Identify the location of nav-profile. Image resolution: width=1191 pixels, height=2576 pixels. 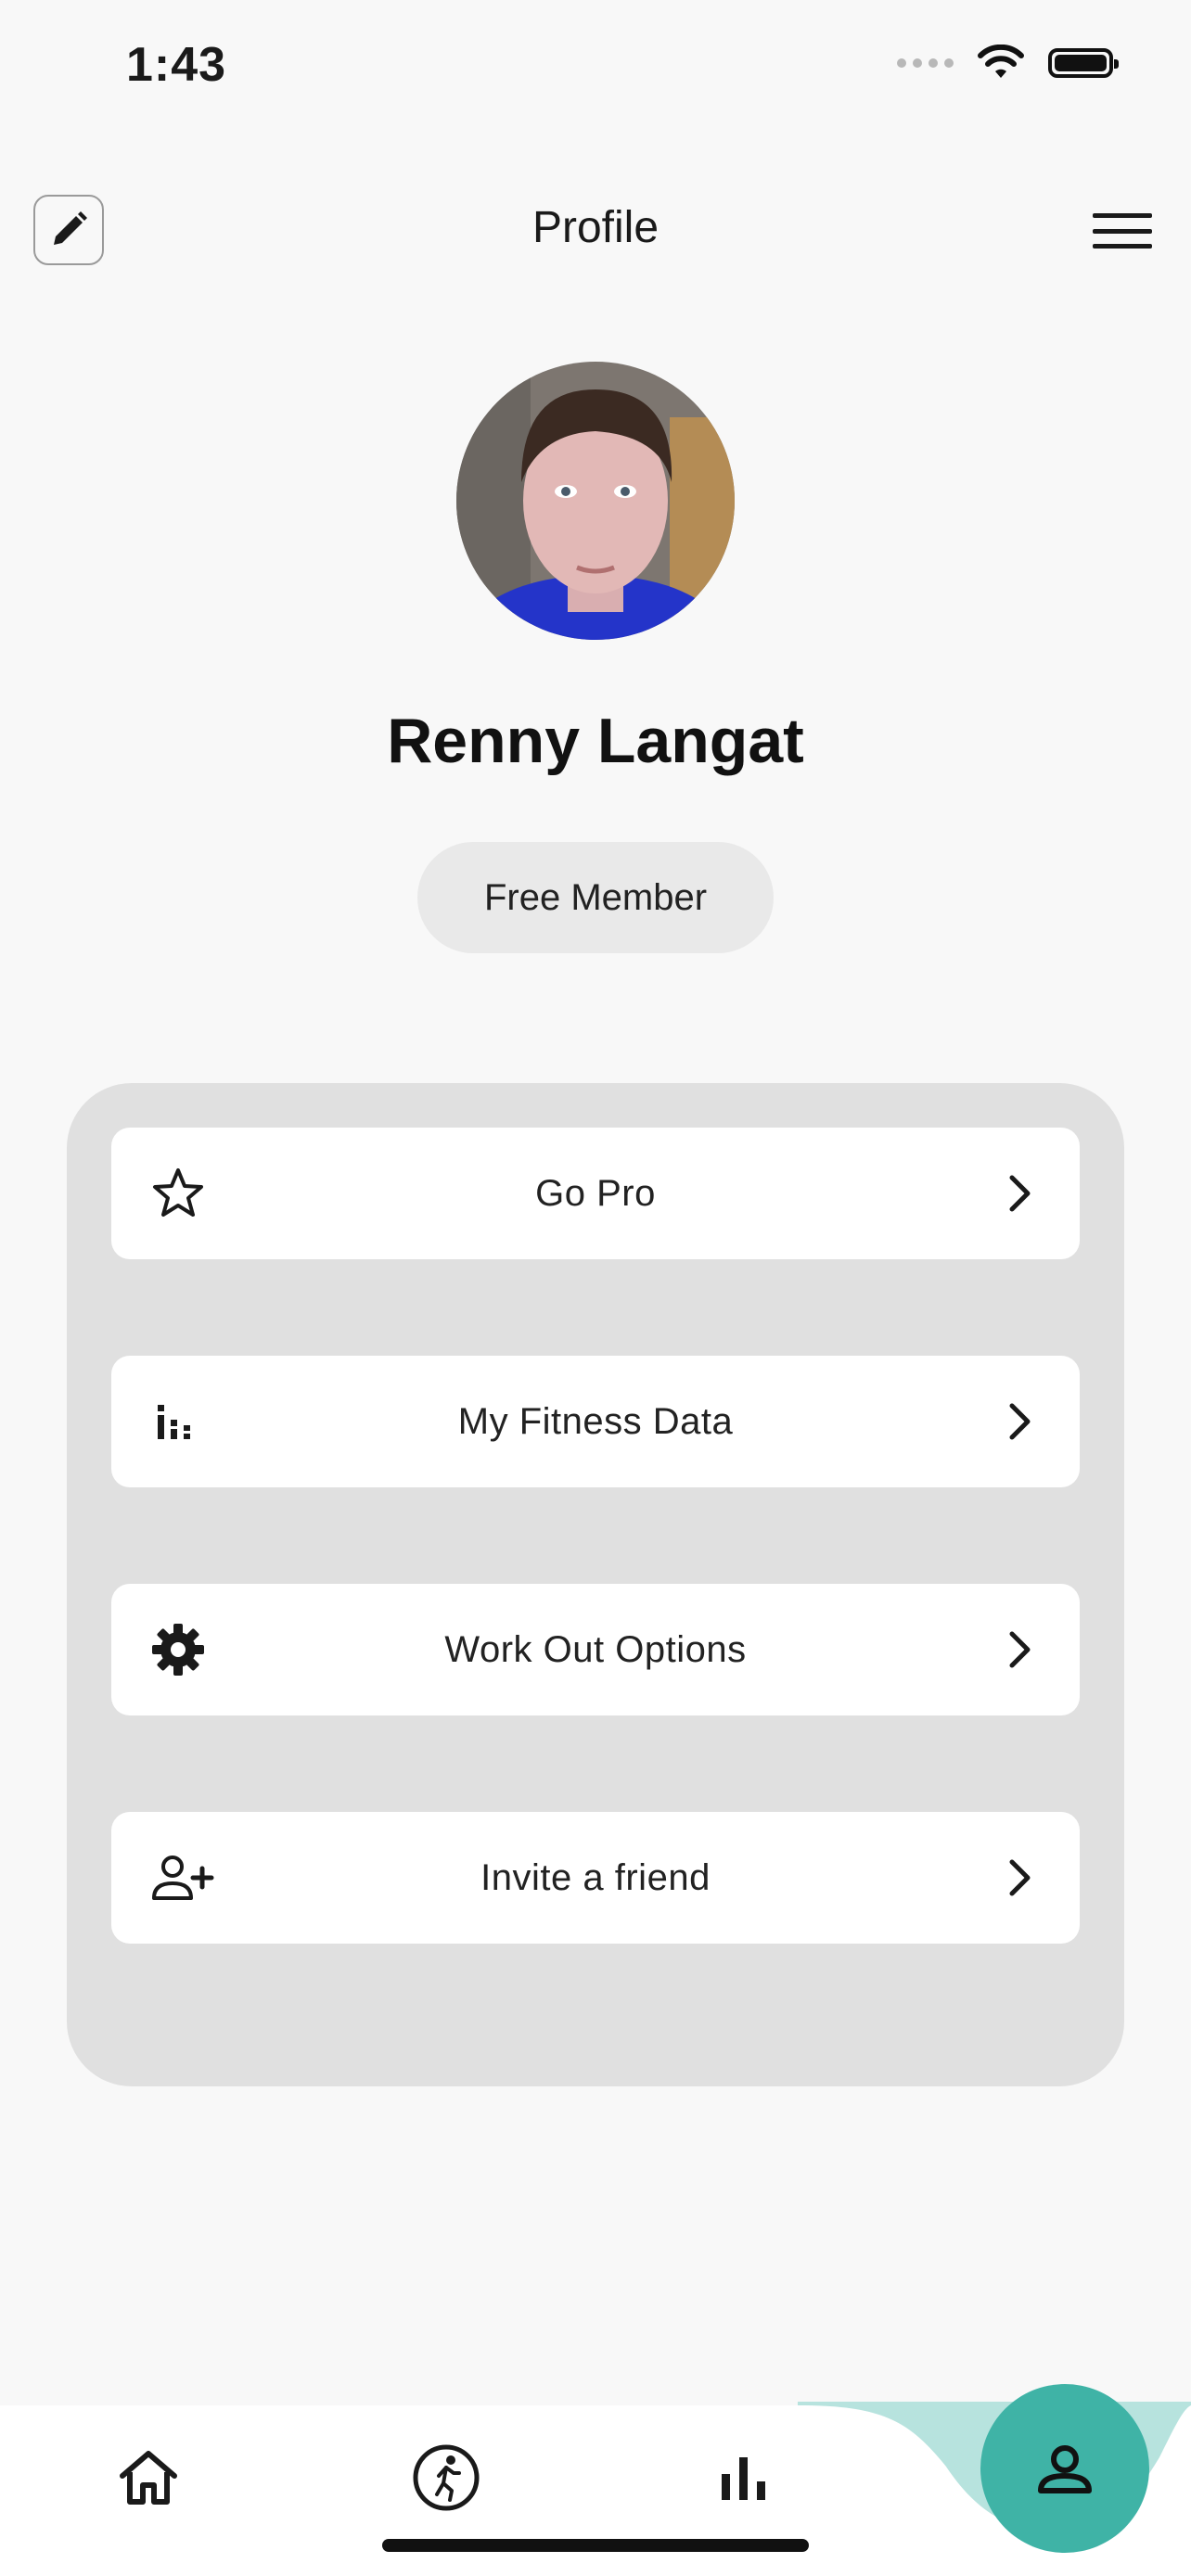
(1064, 2468).